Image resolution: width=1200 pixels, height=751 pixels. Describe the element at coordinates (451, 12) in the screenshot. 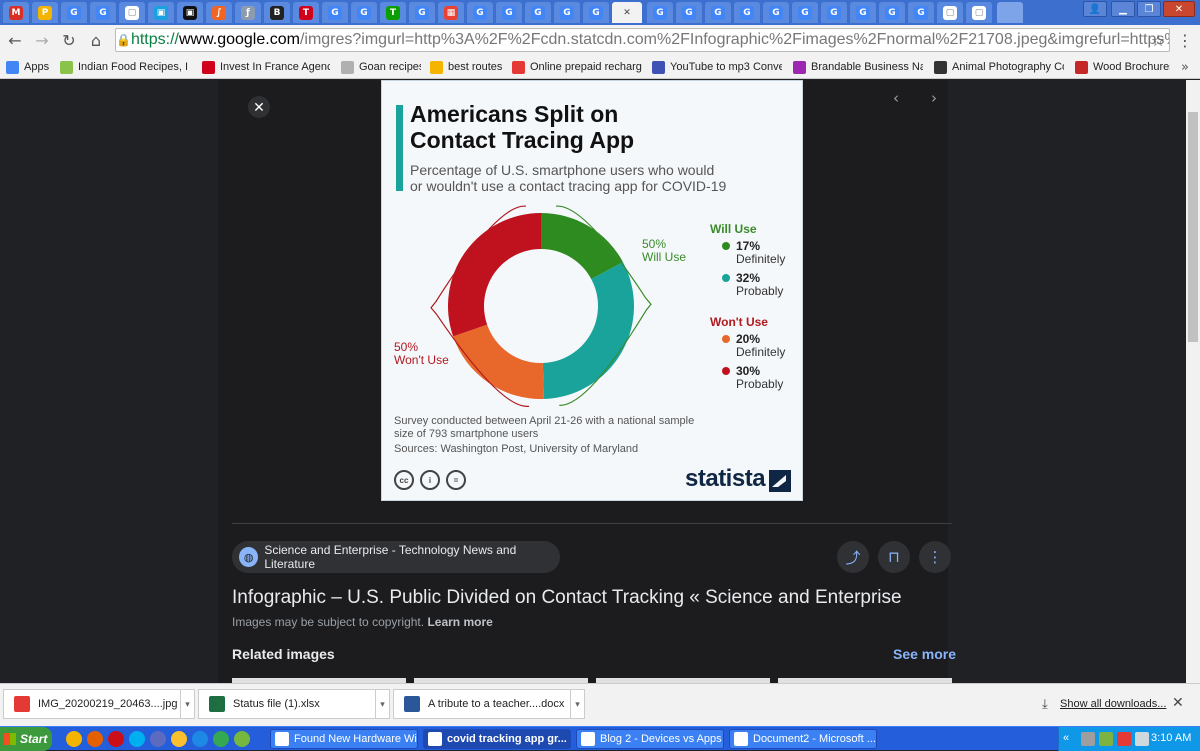

I see `tab: ▦` at that location.